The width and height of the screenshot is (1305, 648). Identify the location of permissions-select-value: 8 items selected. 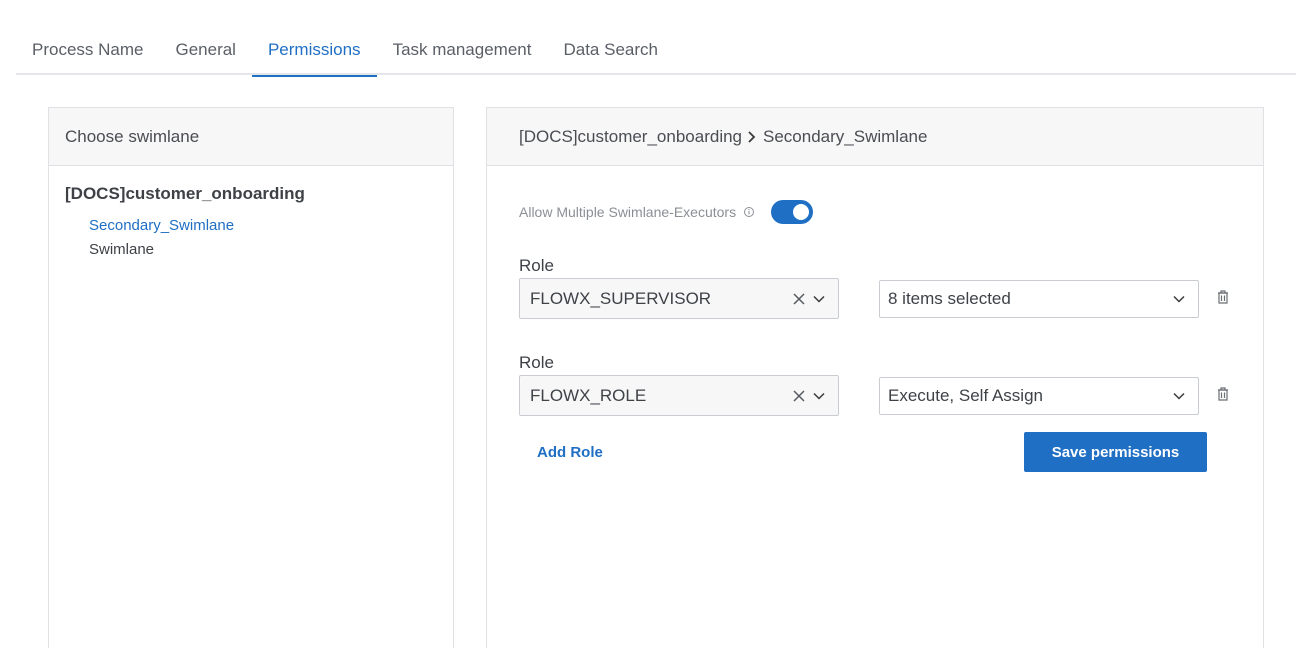
(949, 298).